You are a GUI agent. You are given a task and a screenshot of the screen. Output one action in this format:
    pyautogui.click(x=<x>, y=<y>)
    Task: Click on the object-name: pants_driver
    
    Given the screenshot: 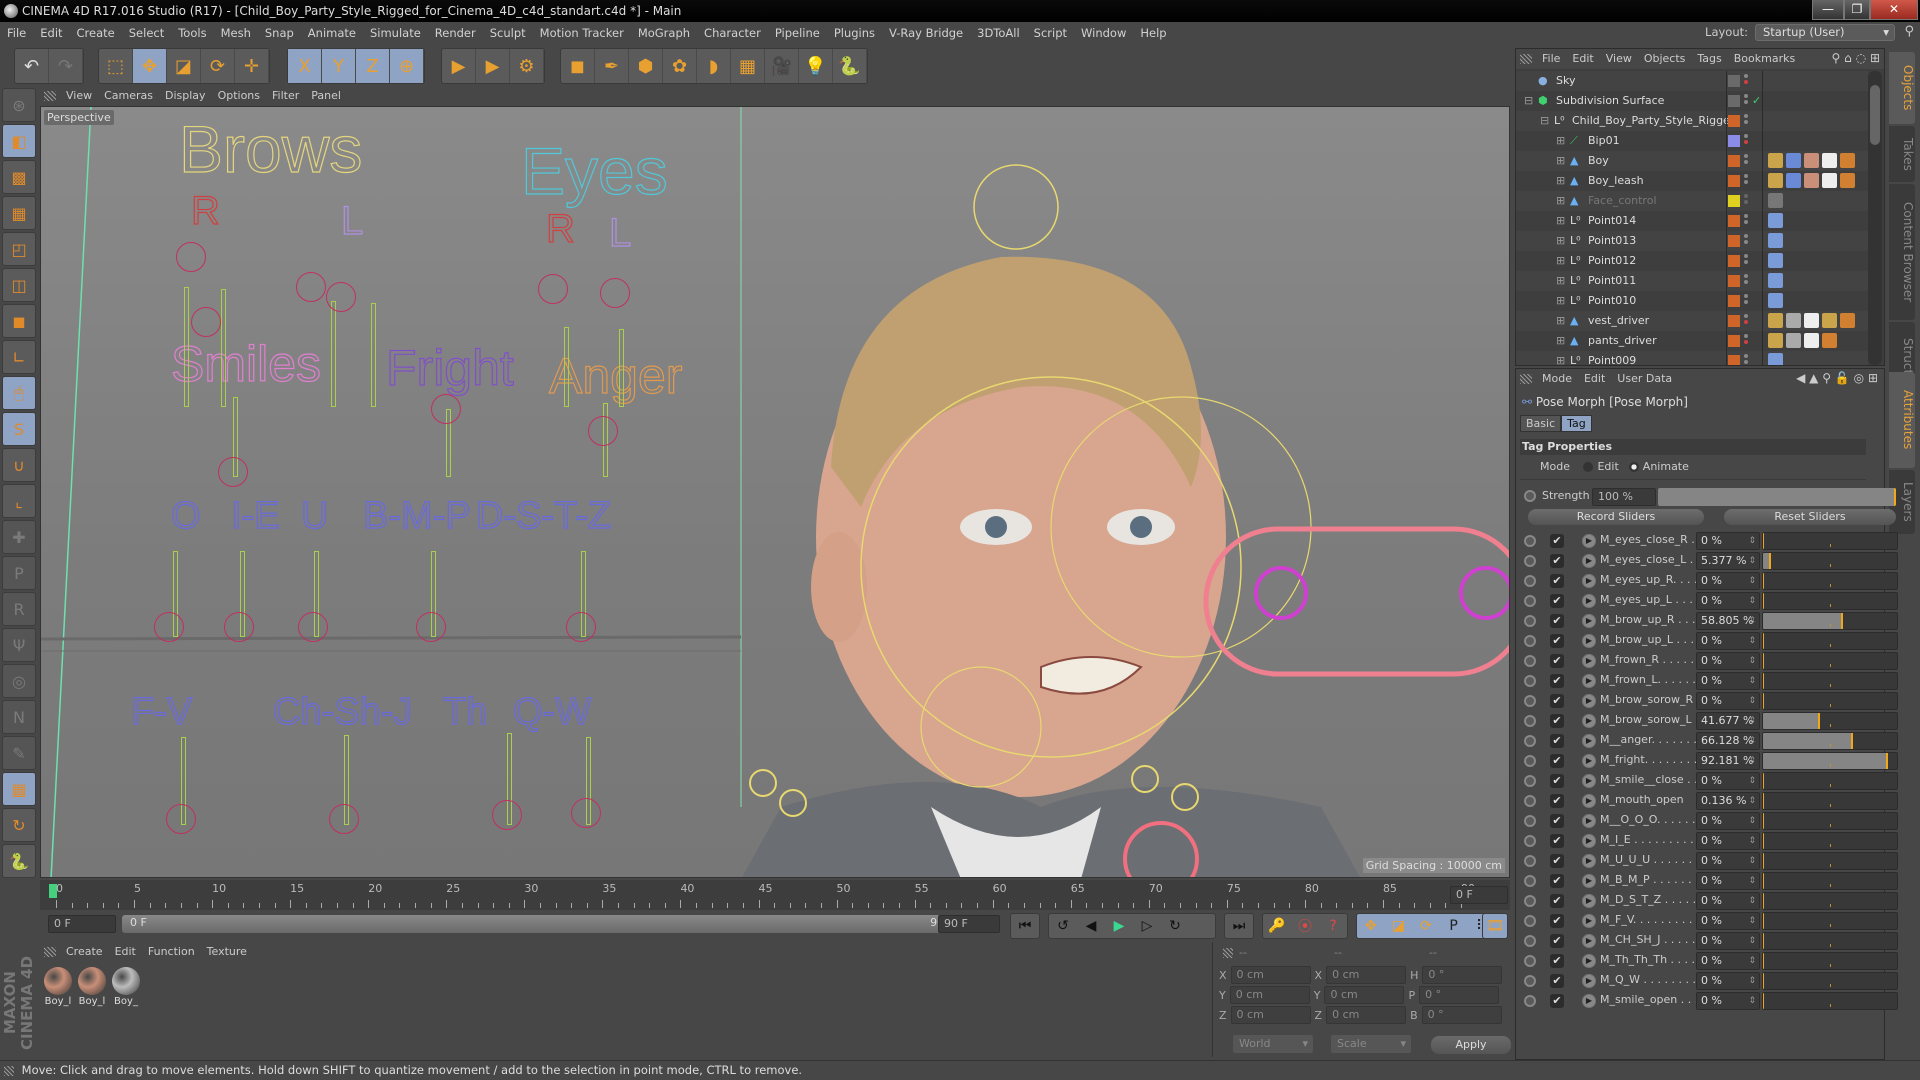 What is the action you would take?
    pyautogui.click(x=1622, y=341)
    